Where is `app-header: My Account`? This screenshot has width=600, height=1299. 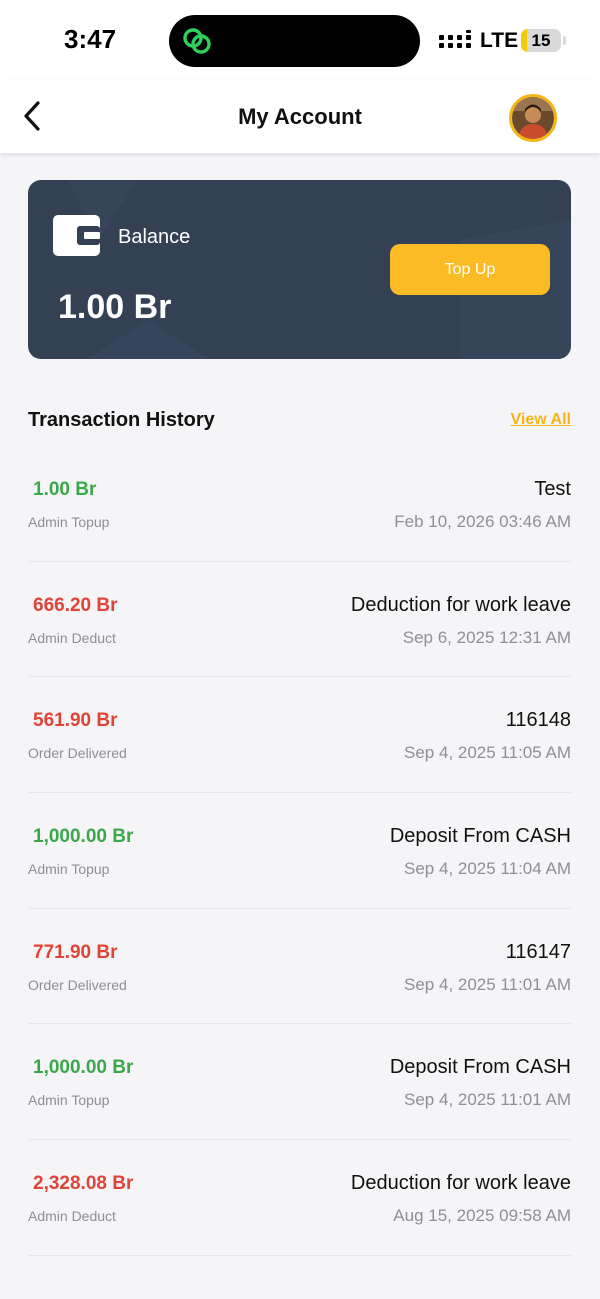
app-header: My Account is located at coordinates (300, 116).